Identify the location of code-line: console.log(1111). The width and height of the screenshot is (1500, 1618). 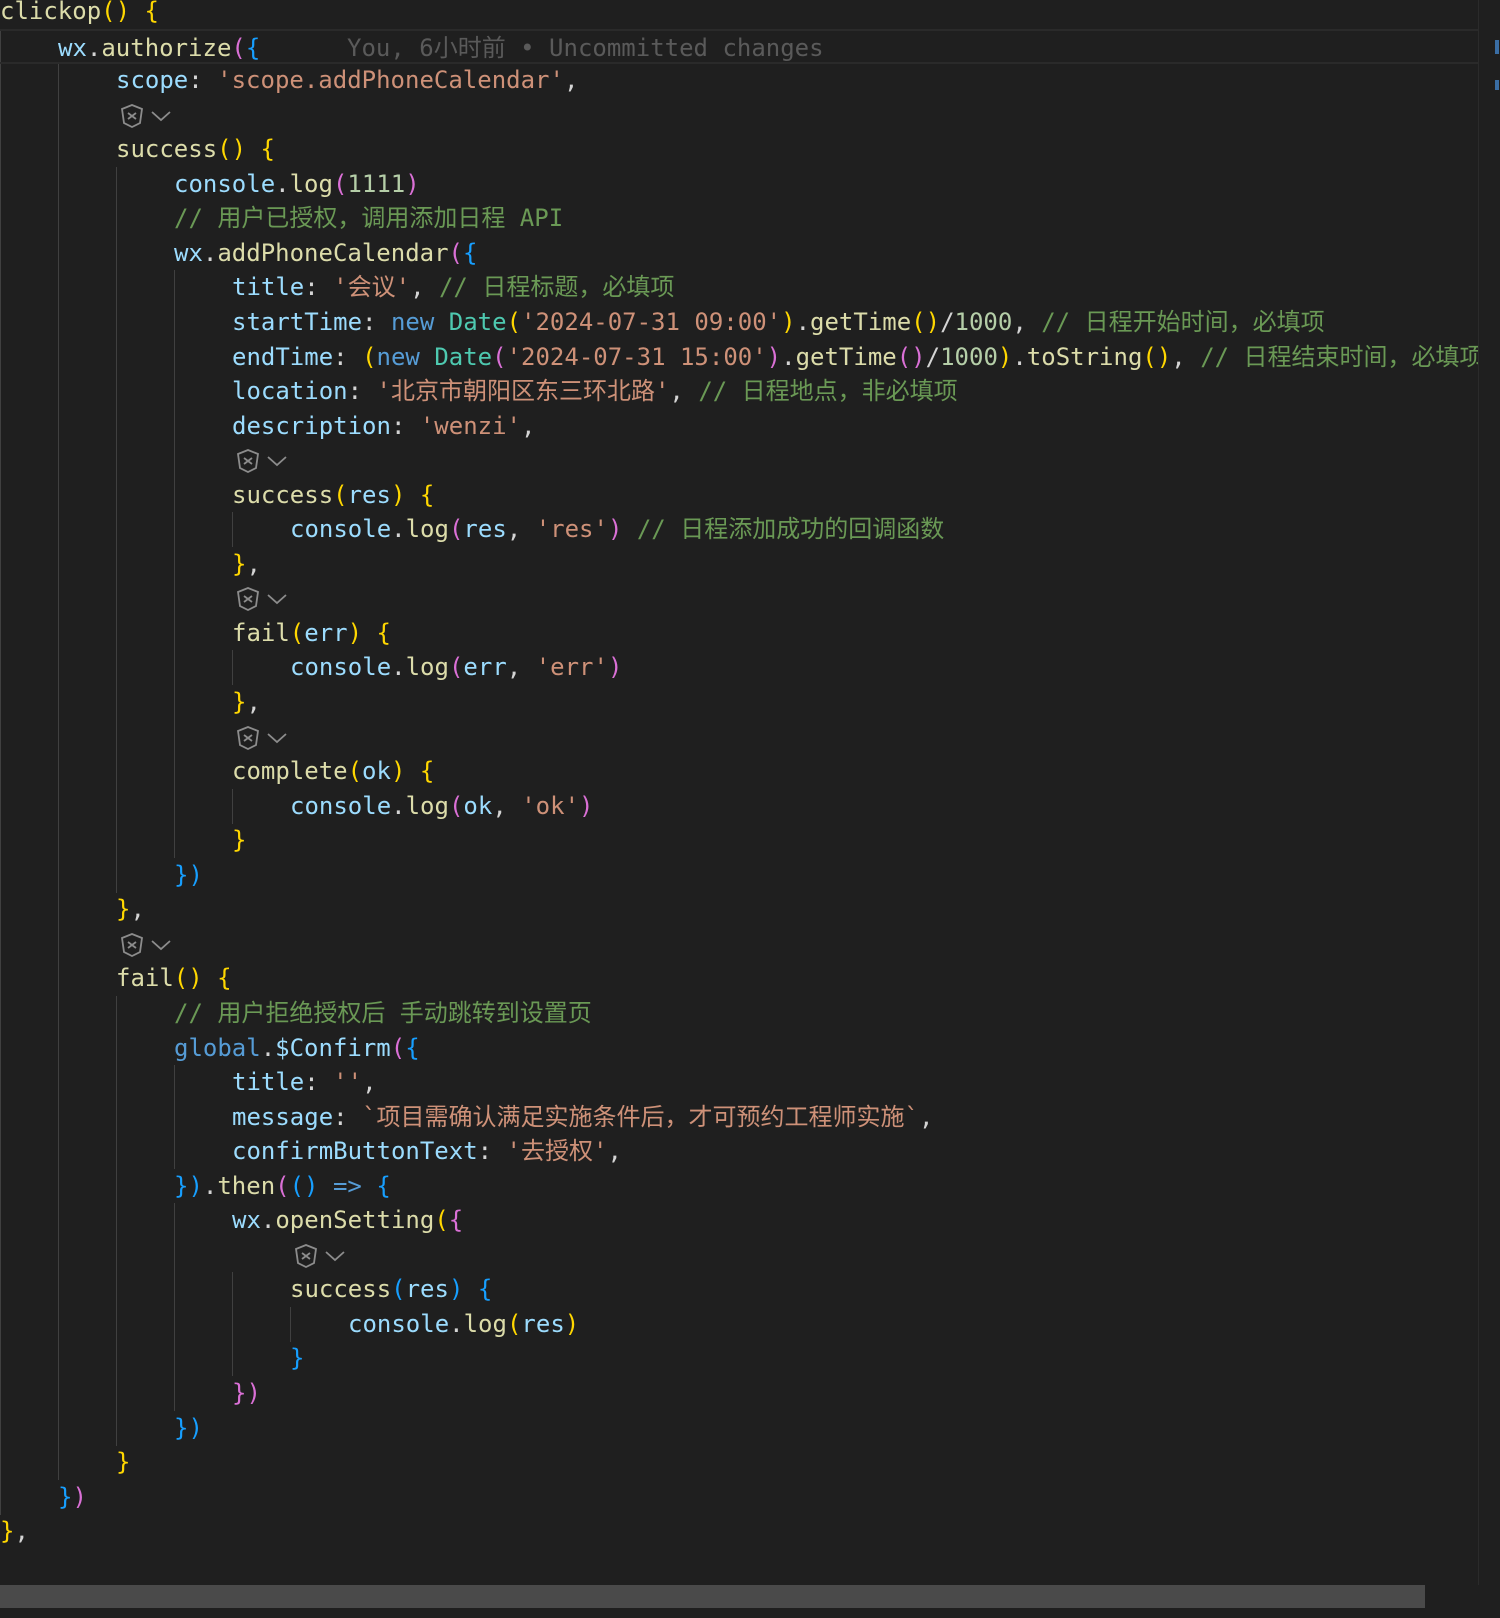
(739, 184).